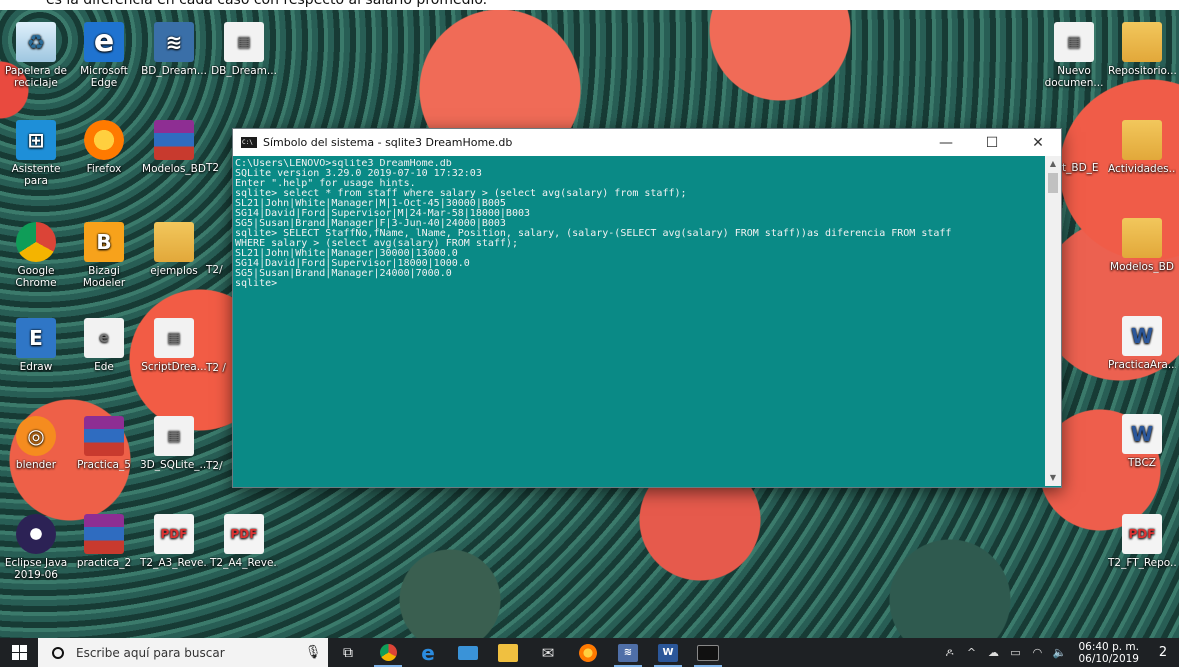  Describe the element at coordinates (36, 242) in the screenshot. I see `chrome-icon` at that location.